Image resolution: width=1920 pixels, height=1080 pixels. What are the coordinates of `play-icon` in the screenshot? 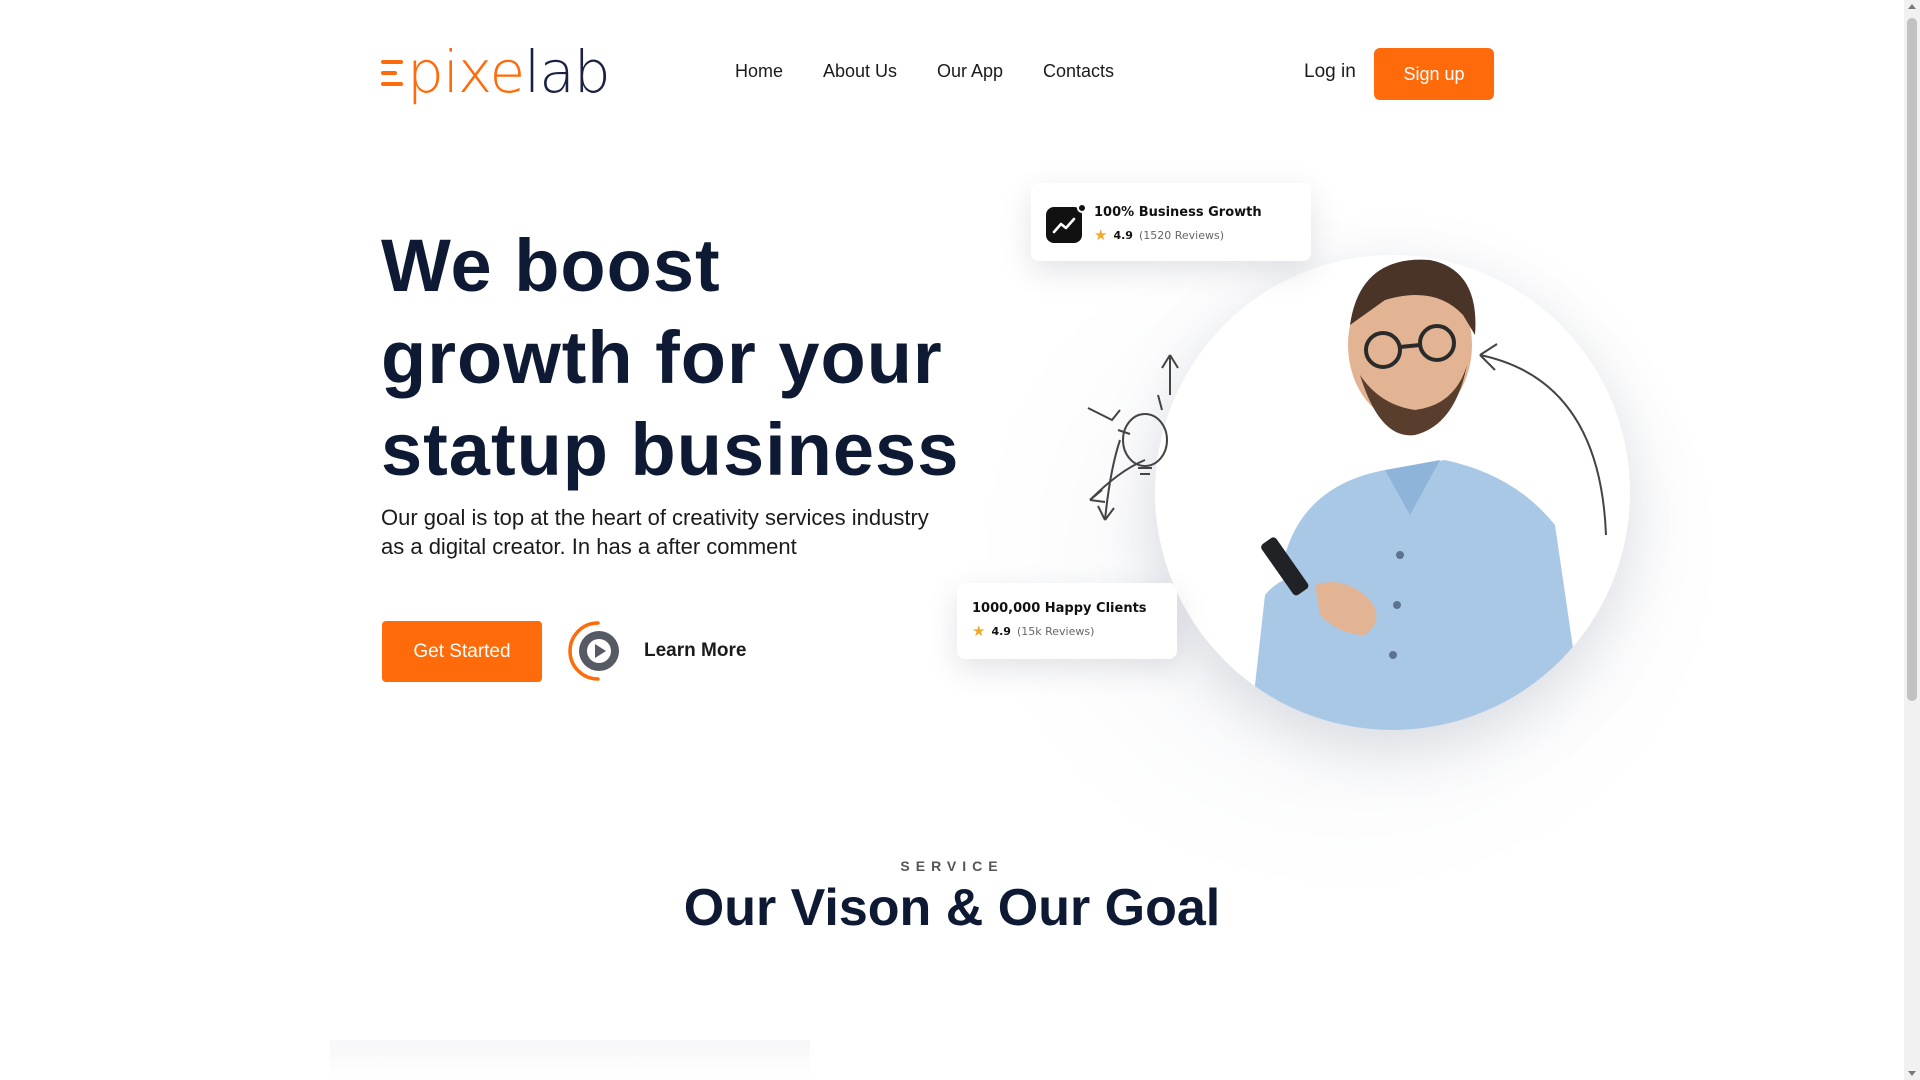 It's located at (595, 651).